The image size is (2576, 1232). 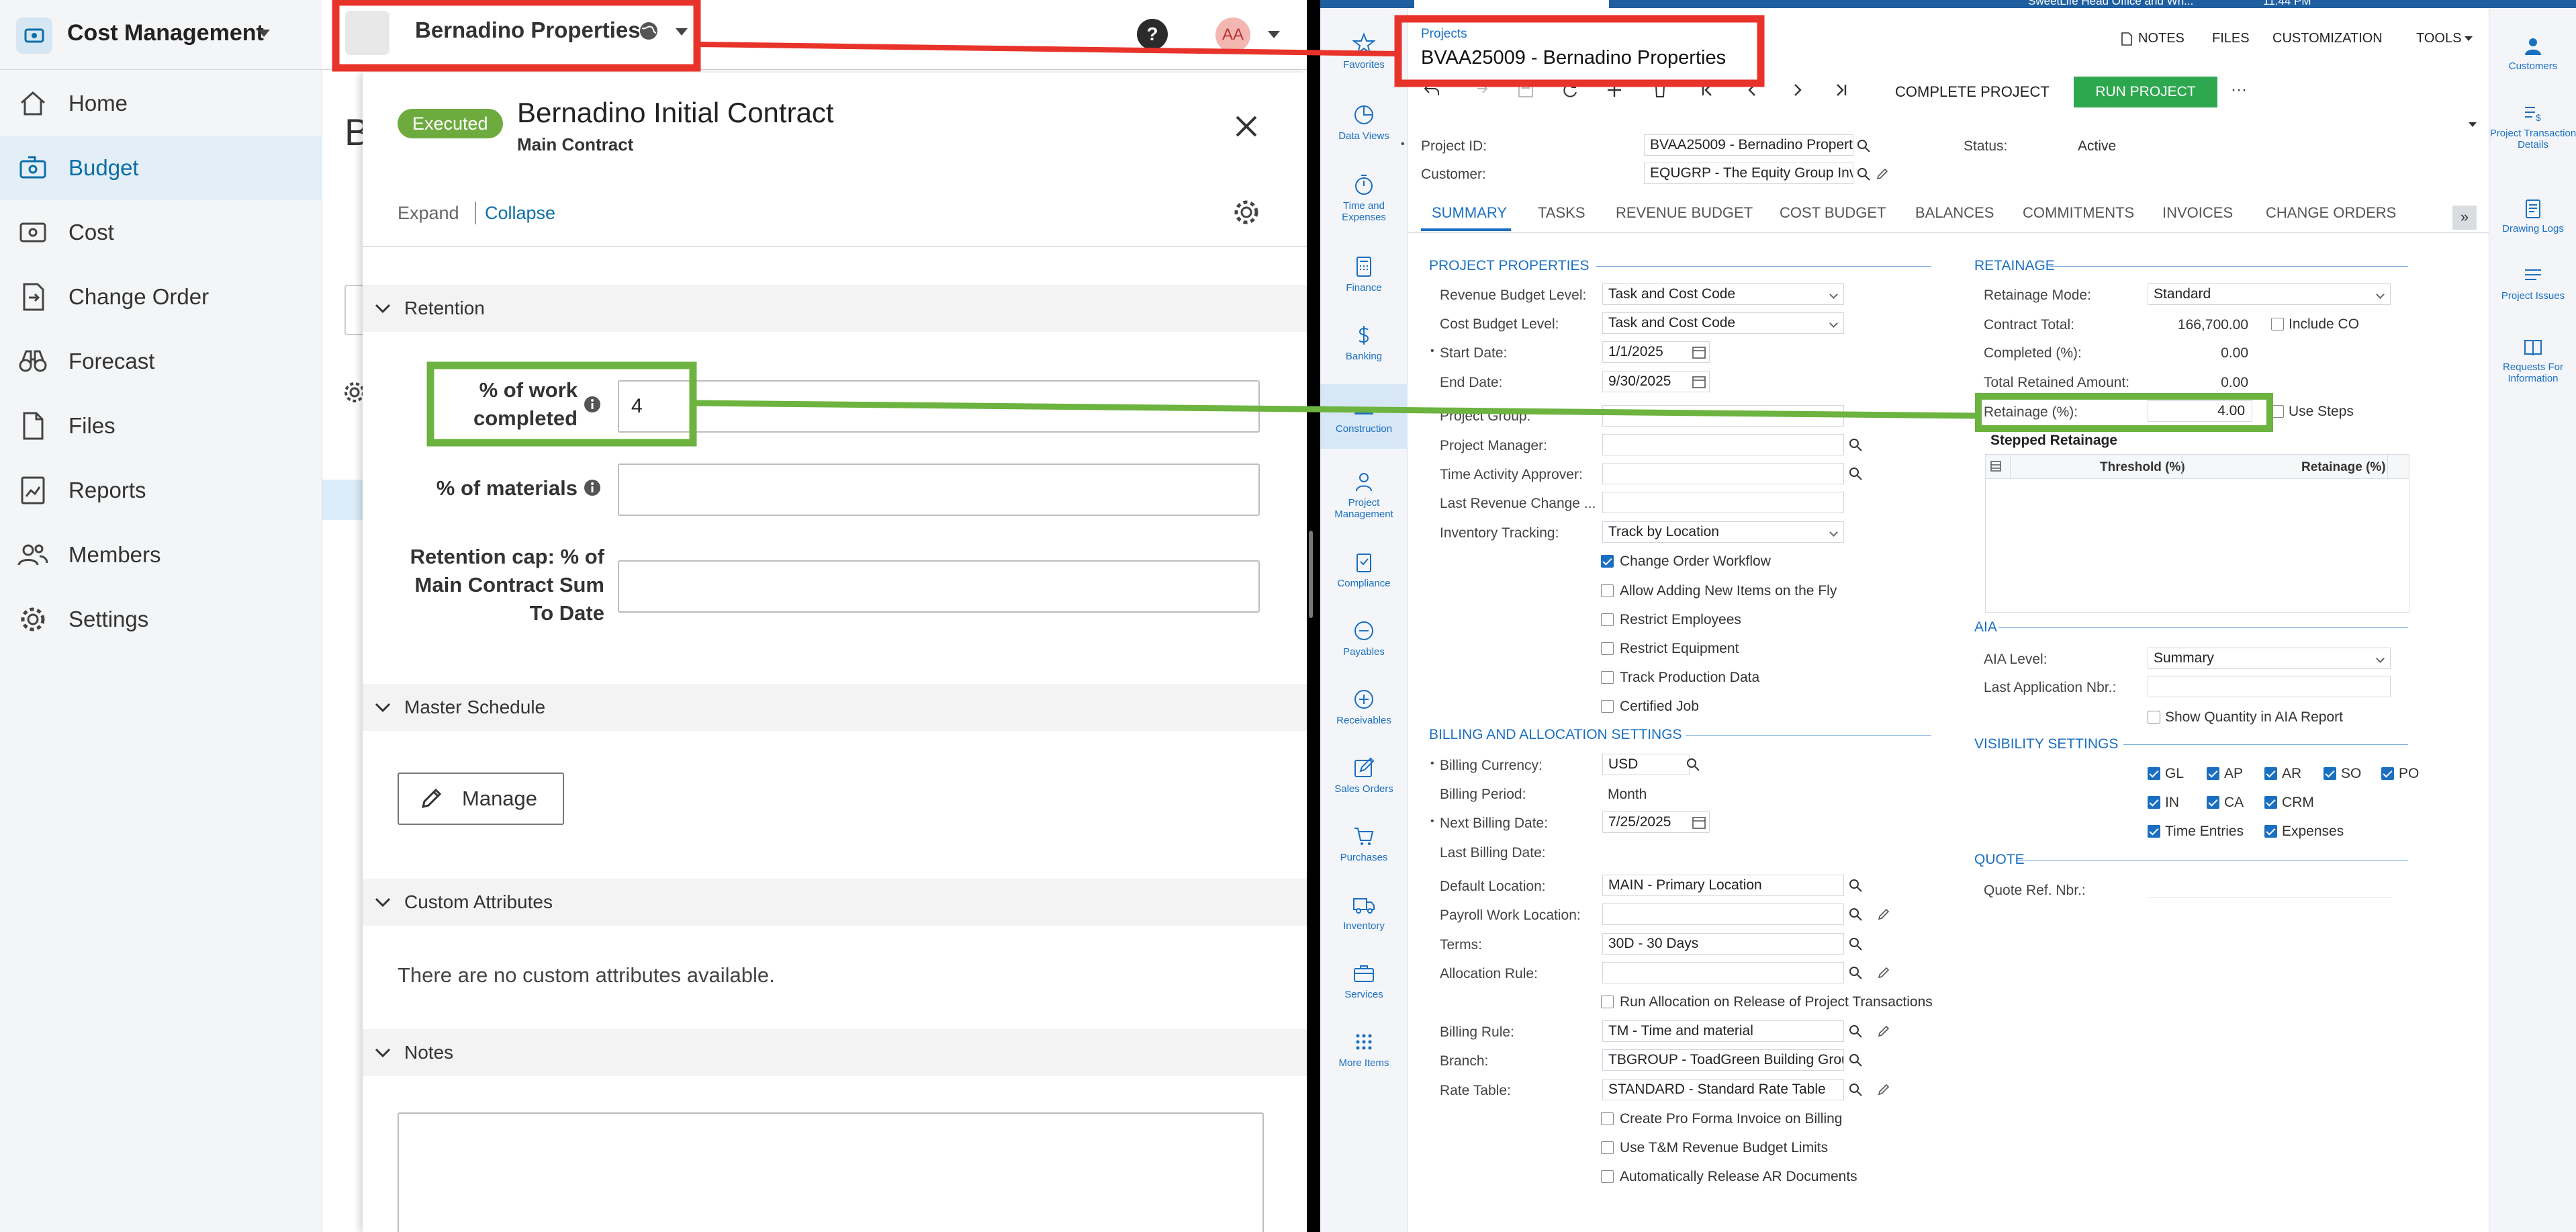 What do you see at coordinates (1607, 619) in the screenshot?
I see `restrict-employees-checkbox` at bounding box center [1607, 619].